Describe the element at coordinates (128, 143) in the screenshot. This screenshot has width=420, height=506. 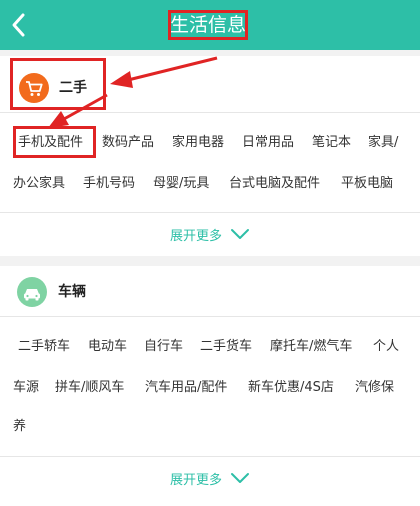
I see `list-item: 数码产品` at that location.